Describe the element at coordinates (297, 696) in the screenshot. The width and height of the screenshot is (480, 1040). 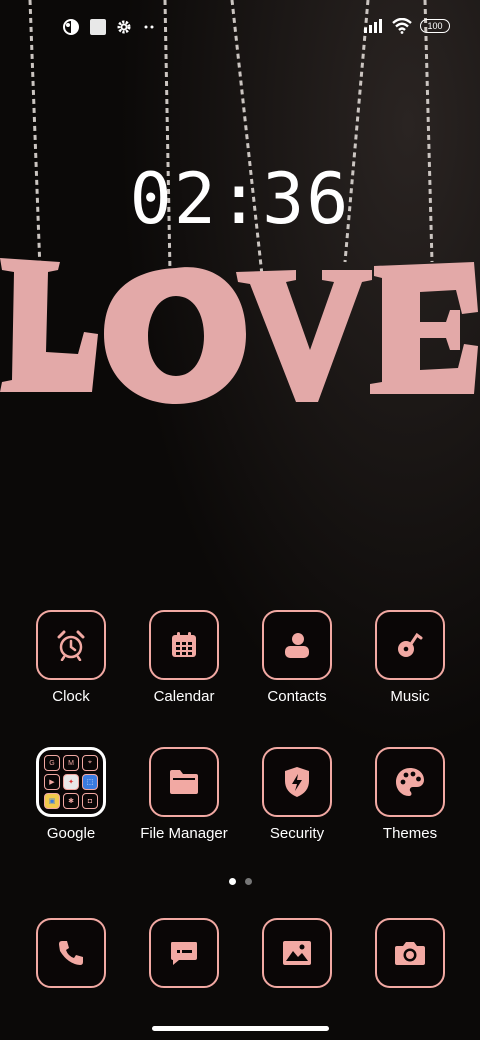
I see `app-label: Contacts` at that location.